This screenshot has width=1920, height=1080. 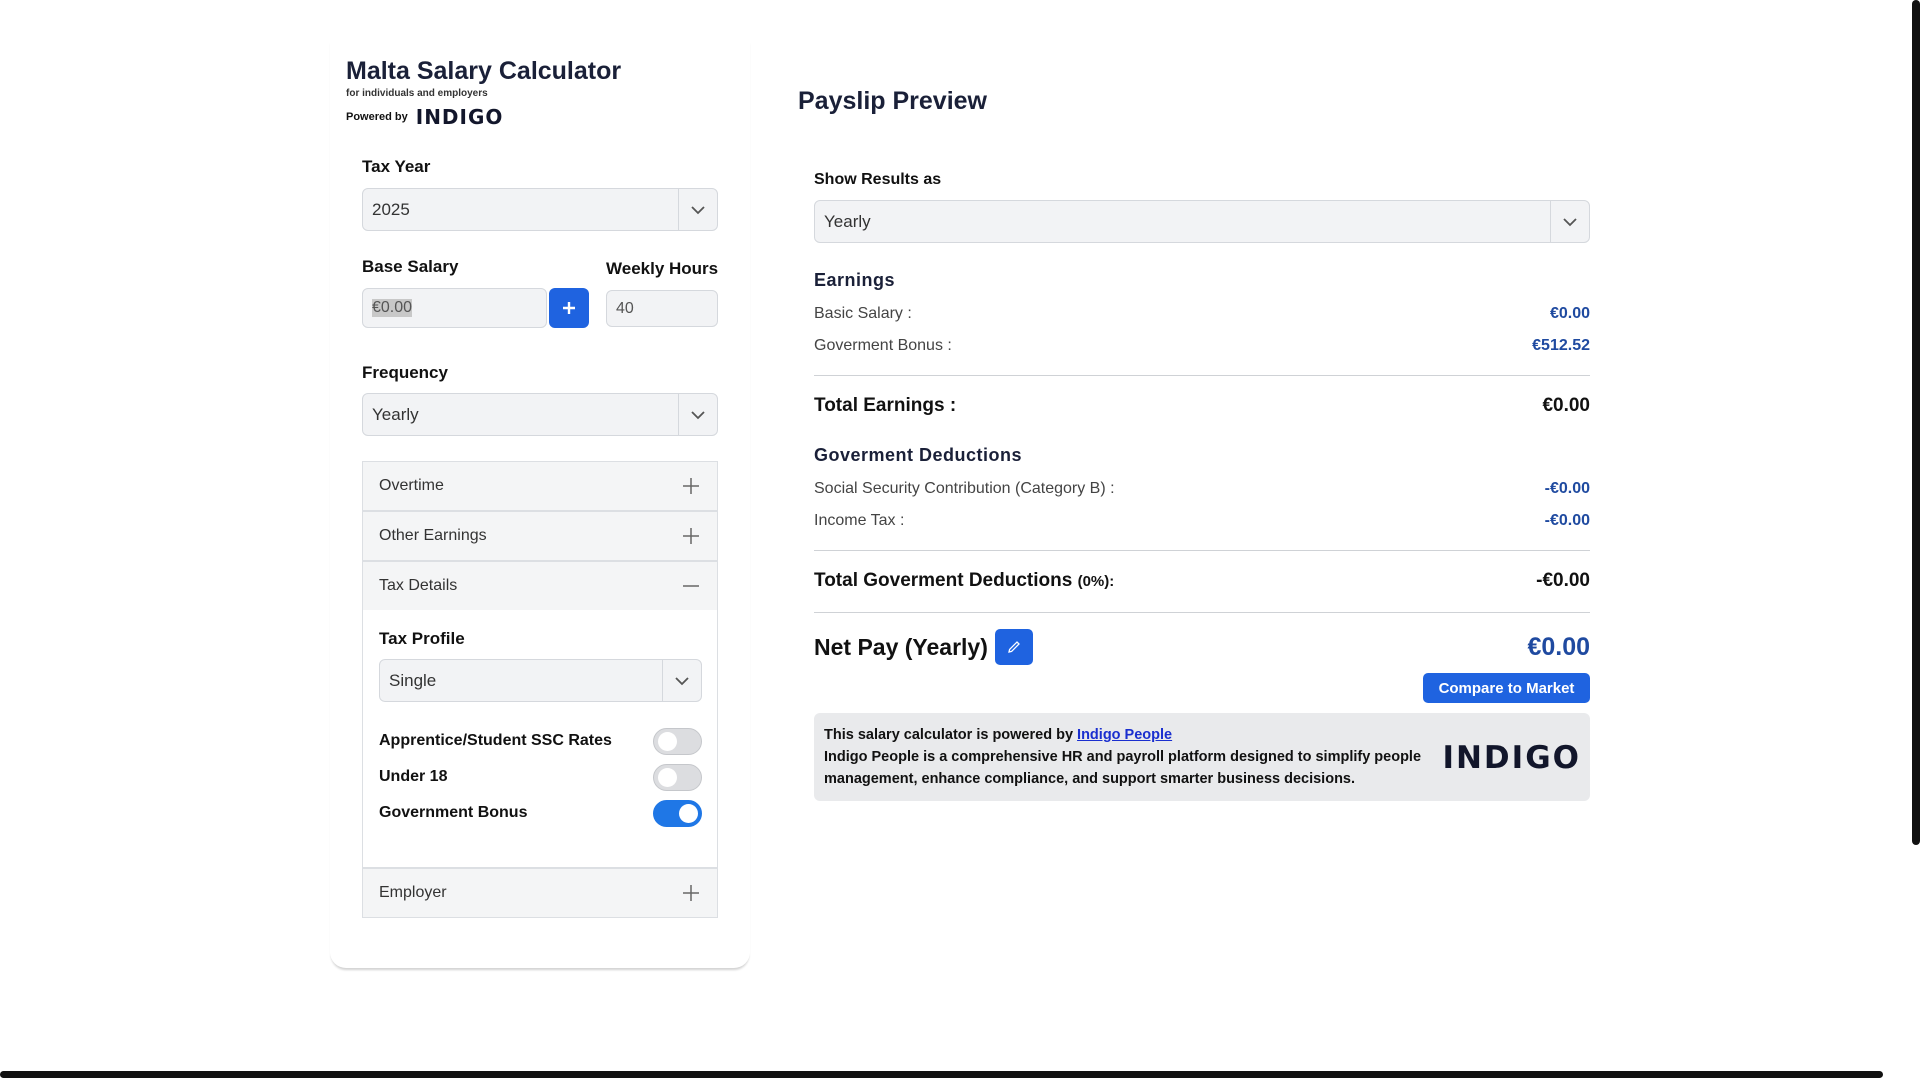 I want to click on gov-bonus-row-label: Goverment Bonus :, so click(x=883, y=345).